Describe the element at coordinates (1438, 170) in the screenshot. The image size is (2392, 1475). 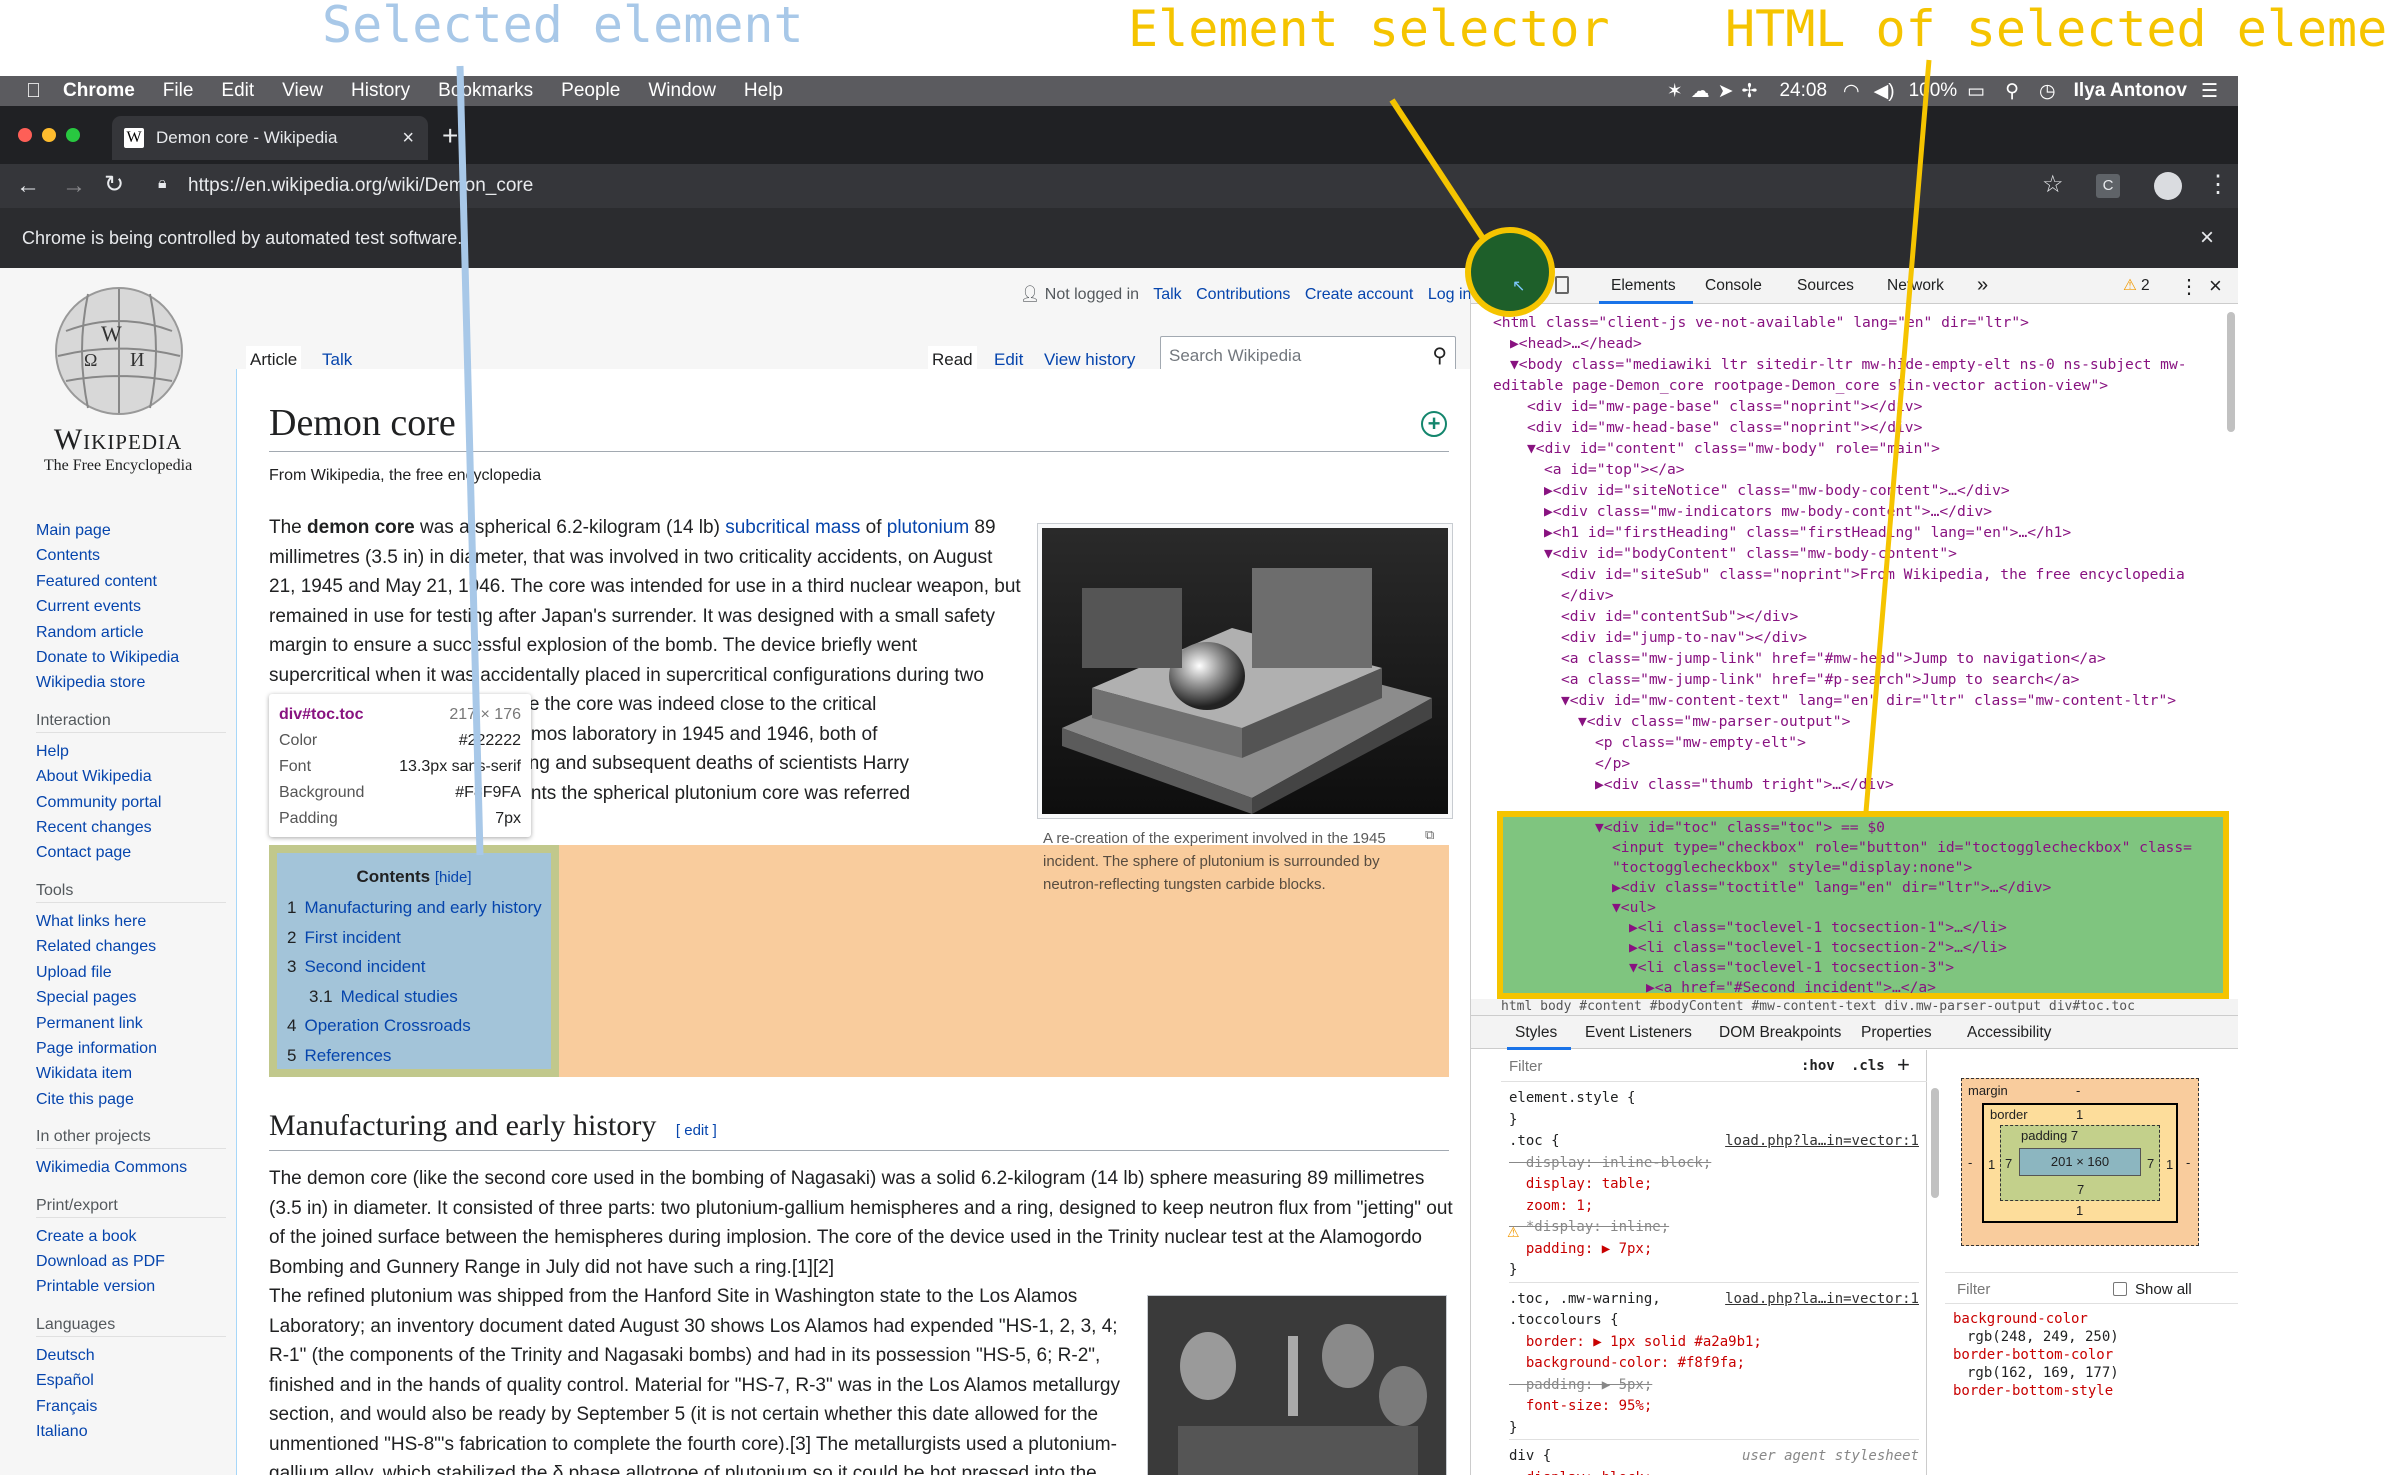
I see `element-selector-pointer` at that location.